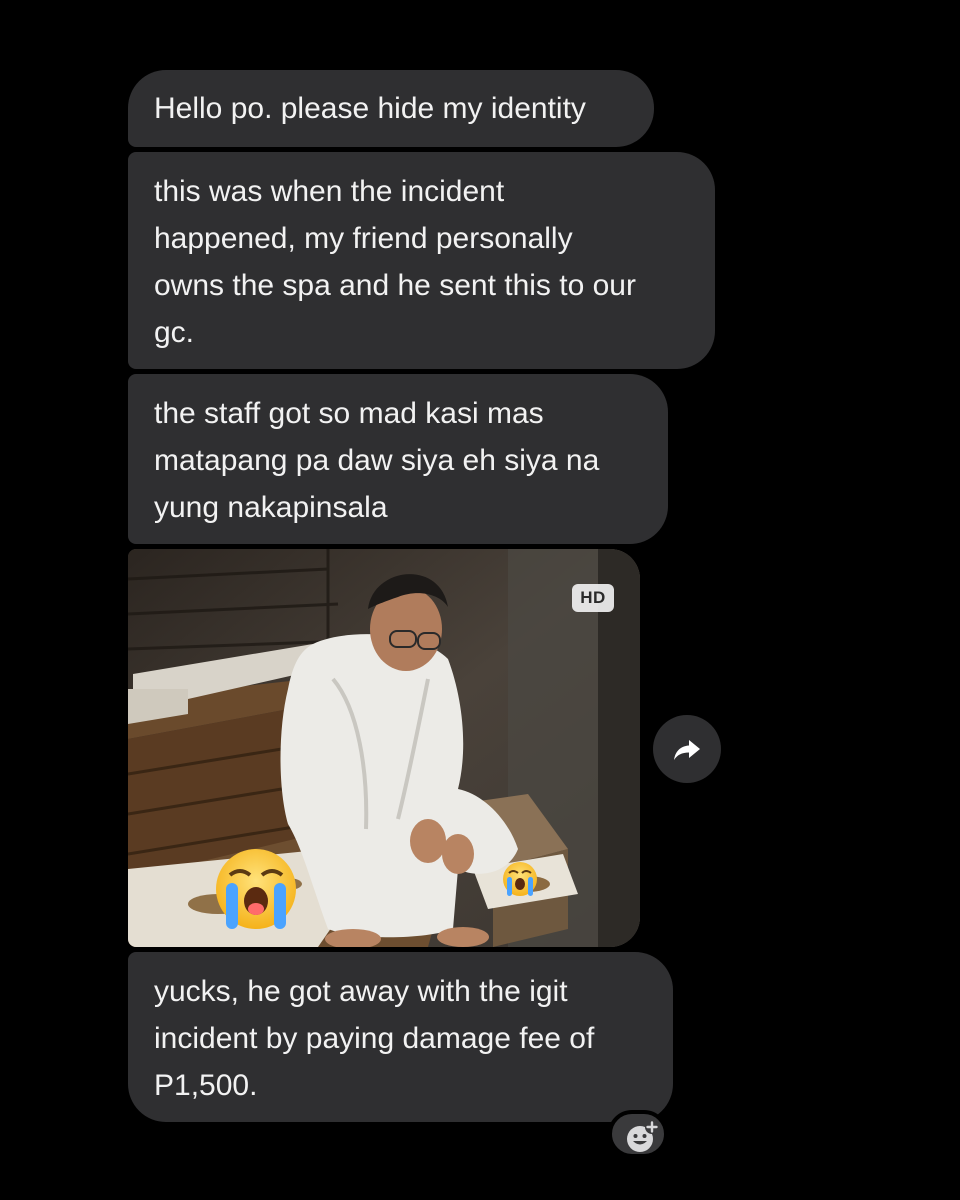 The image size is (960, 1200). I want to click on forward-button, so click(687, 749).